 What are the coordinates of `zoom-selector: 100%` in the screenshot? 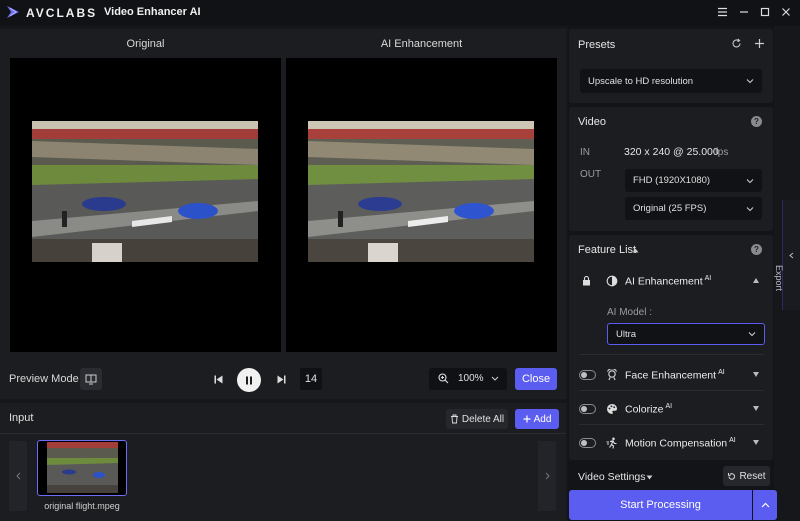 It's located at (468, 379).